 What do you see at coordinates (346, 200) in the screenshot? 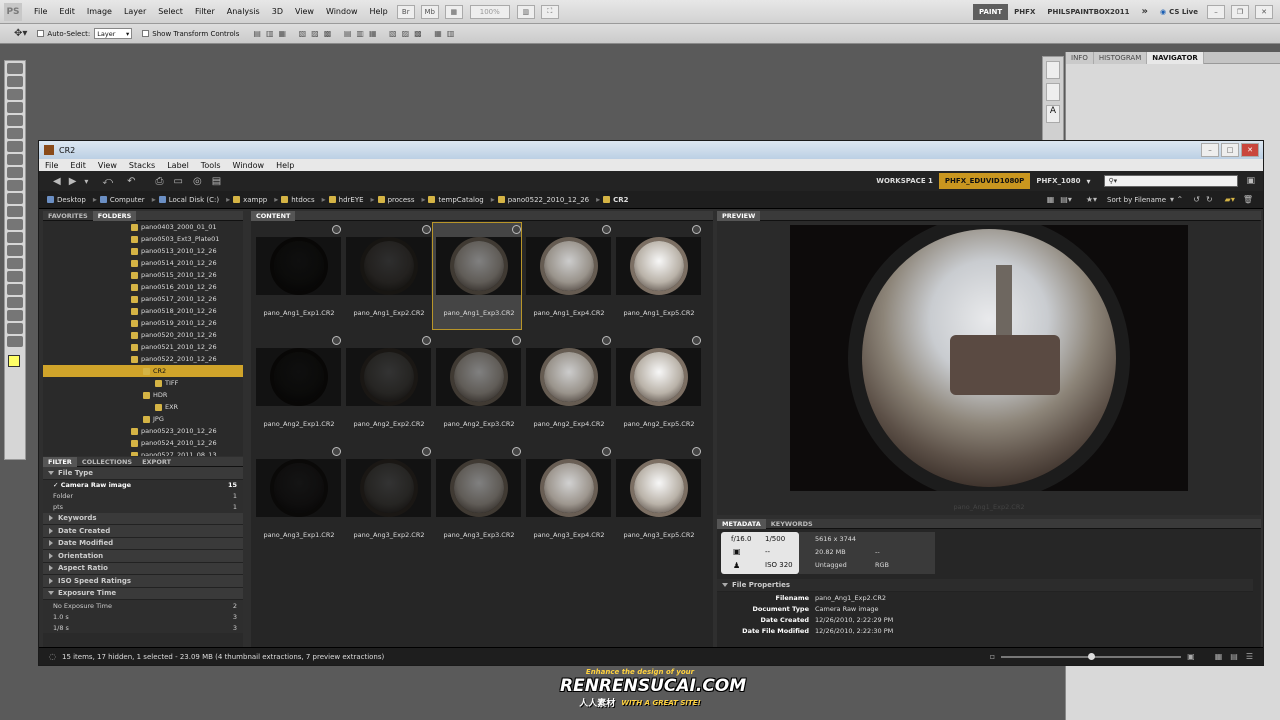
I see `path-segment: hdrEYE` at bounding box center [346, 200].